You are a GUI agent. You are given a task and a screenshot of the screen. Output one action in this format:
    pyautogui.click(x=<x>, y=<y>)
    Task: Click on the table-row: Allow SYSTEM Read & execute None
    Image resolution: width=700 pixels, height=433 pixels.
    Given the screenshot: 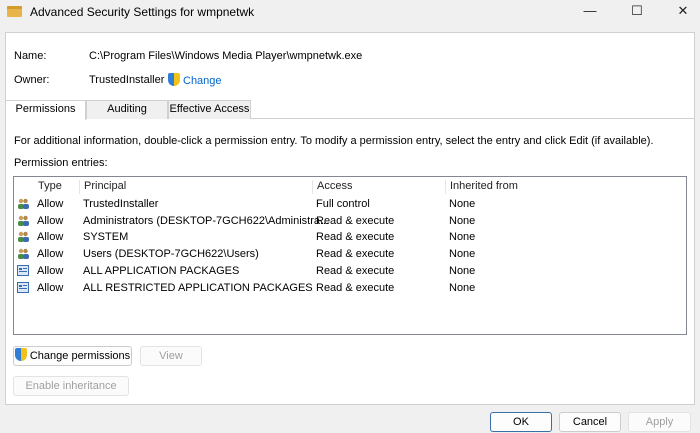 What is the action you would take?
    pyautogui.click(x=350, y=237)
    